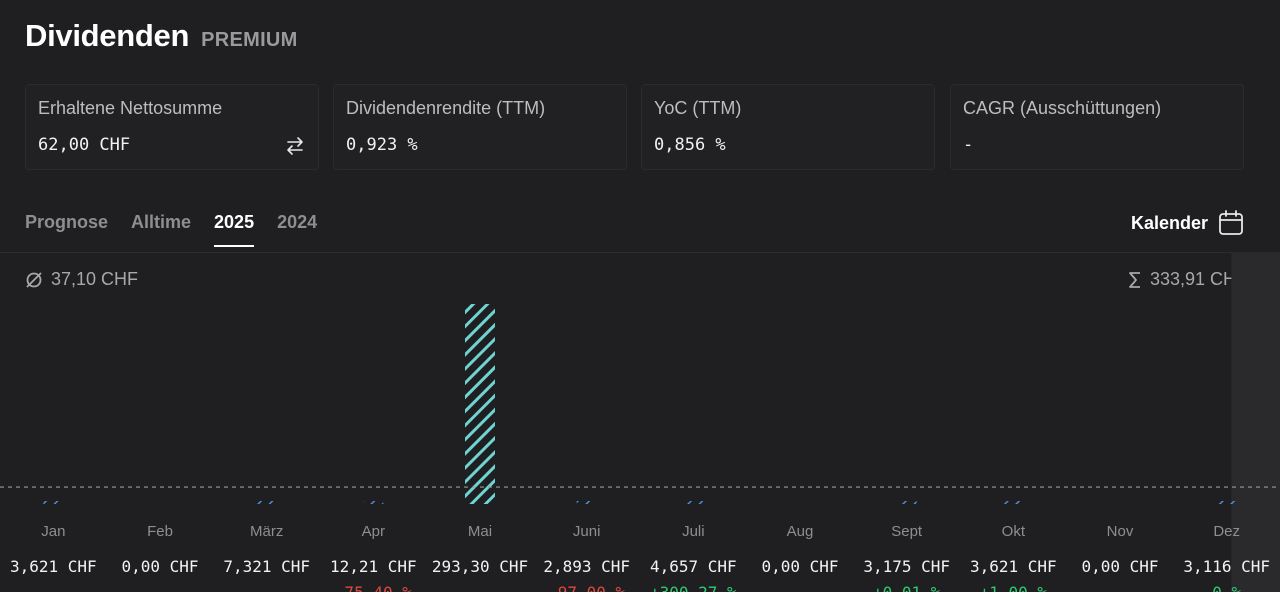 The height and width of the screenshot is (592, 1280). Describe the element at coordinates (968, 145) in the screenshot. I see `card-value: -` at that location.